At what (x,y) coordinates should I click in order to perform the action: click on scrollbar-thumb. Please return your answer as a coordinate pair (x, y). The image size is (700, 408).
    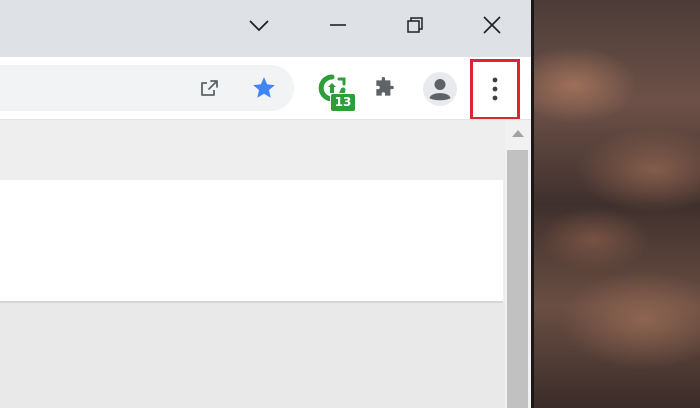
    Looking at the image, I should click on (517, 279).